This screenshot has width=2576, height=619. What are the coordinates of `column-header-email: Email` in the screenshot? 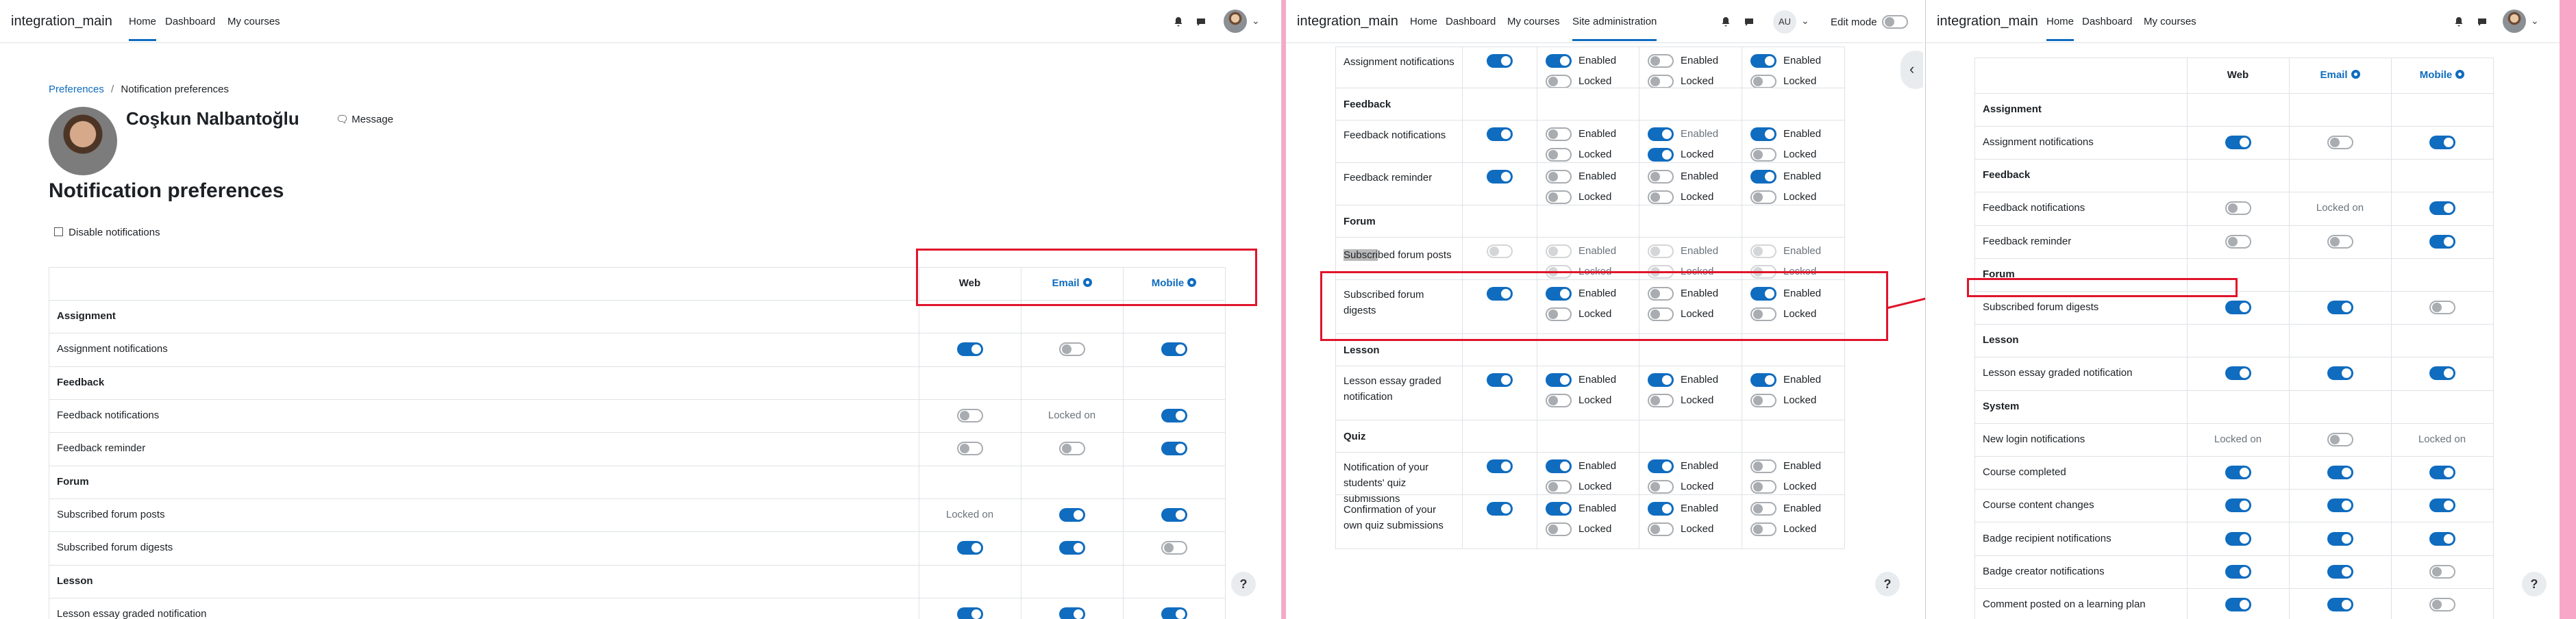 It's located at (2340, 75).